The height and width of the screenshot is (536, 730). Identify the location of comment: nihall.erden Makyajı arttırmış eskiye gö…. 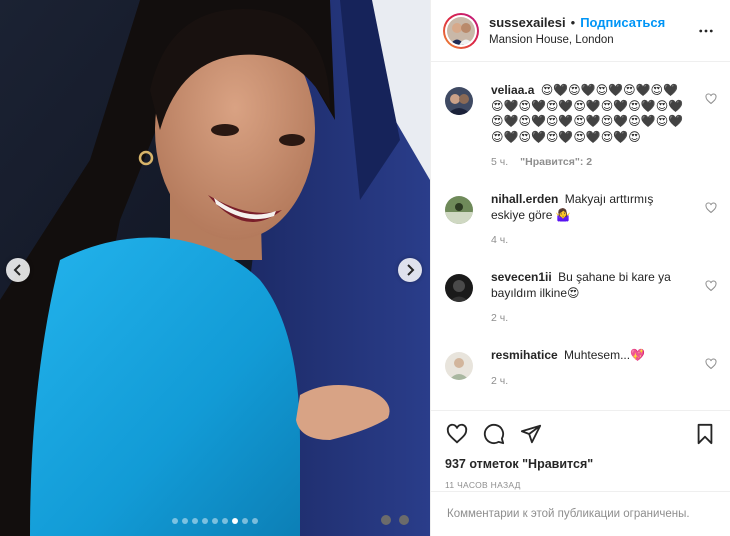
(583, 220).